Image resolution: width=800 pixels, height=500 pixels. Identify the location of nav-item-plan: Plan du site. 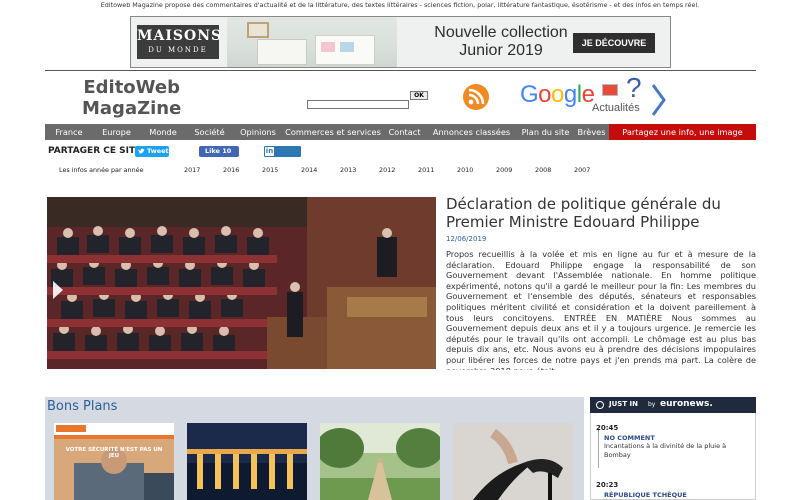
(545, 132).